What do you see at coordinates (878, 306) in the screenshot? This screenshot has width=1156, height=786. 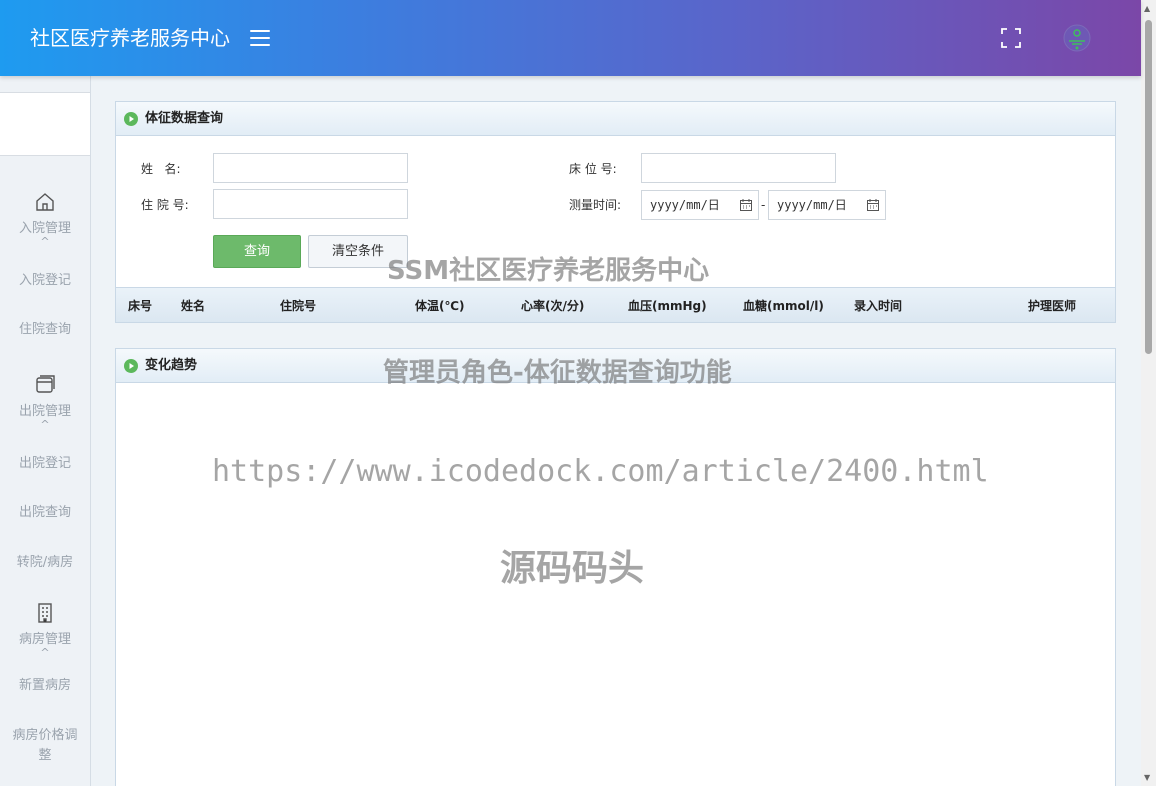 I see `th-entry-time: 录入时间` at bounding box center [878, 306].